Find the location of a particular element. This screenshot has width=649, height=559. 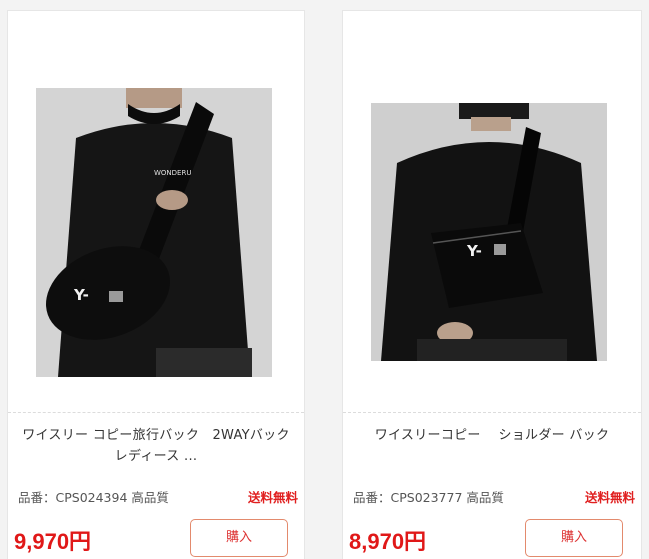

product-price: 8,970円 is located at coordinates (388, 541).